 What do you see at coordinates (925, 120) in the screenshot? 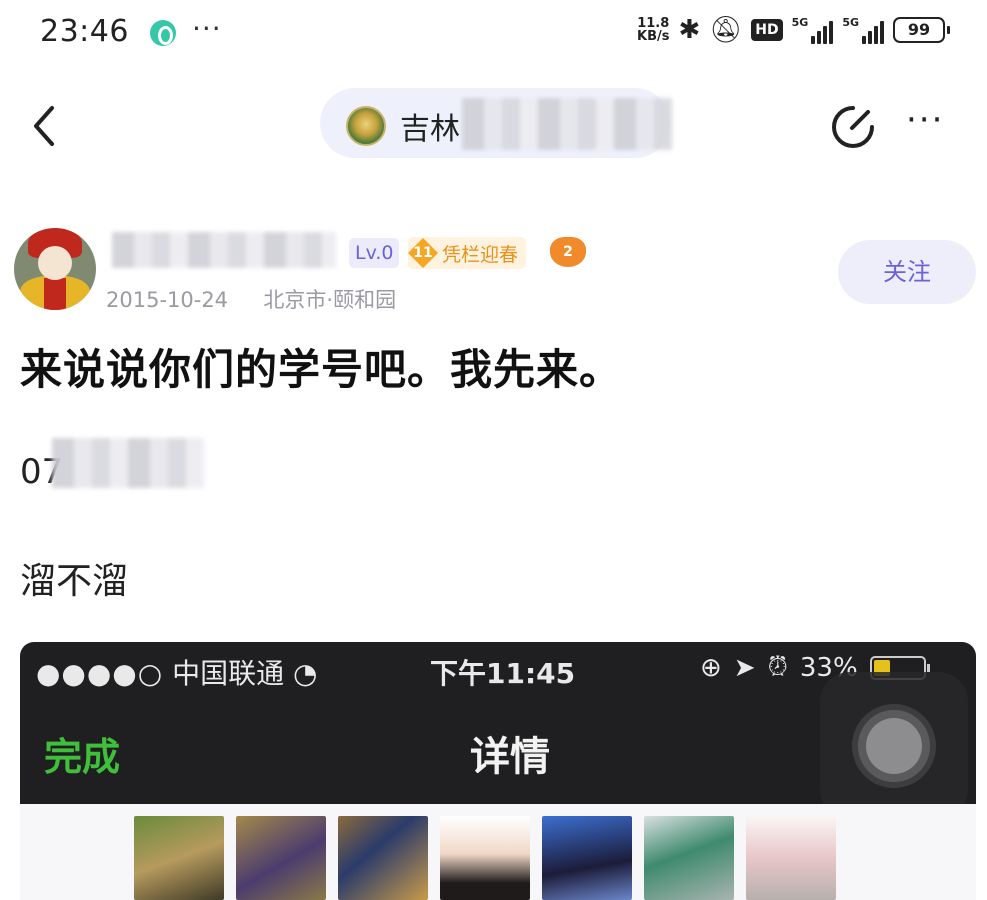
I see `more-options-icon: ···` at bounding box center [925, 120].